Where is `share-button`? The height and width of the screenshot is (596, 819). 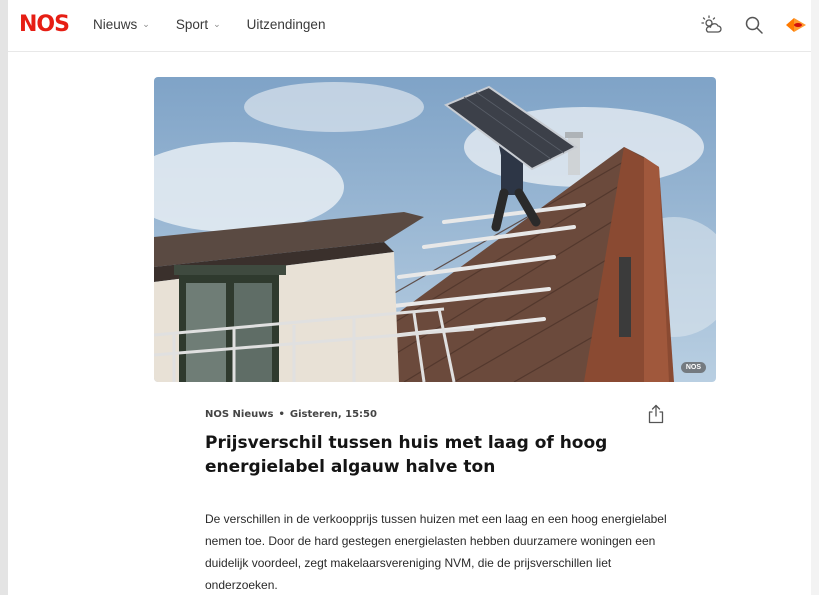
share-button is located at coordinates (656, 414).